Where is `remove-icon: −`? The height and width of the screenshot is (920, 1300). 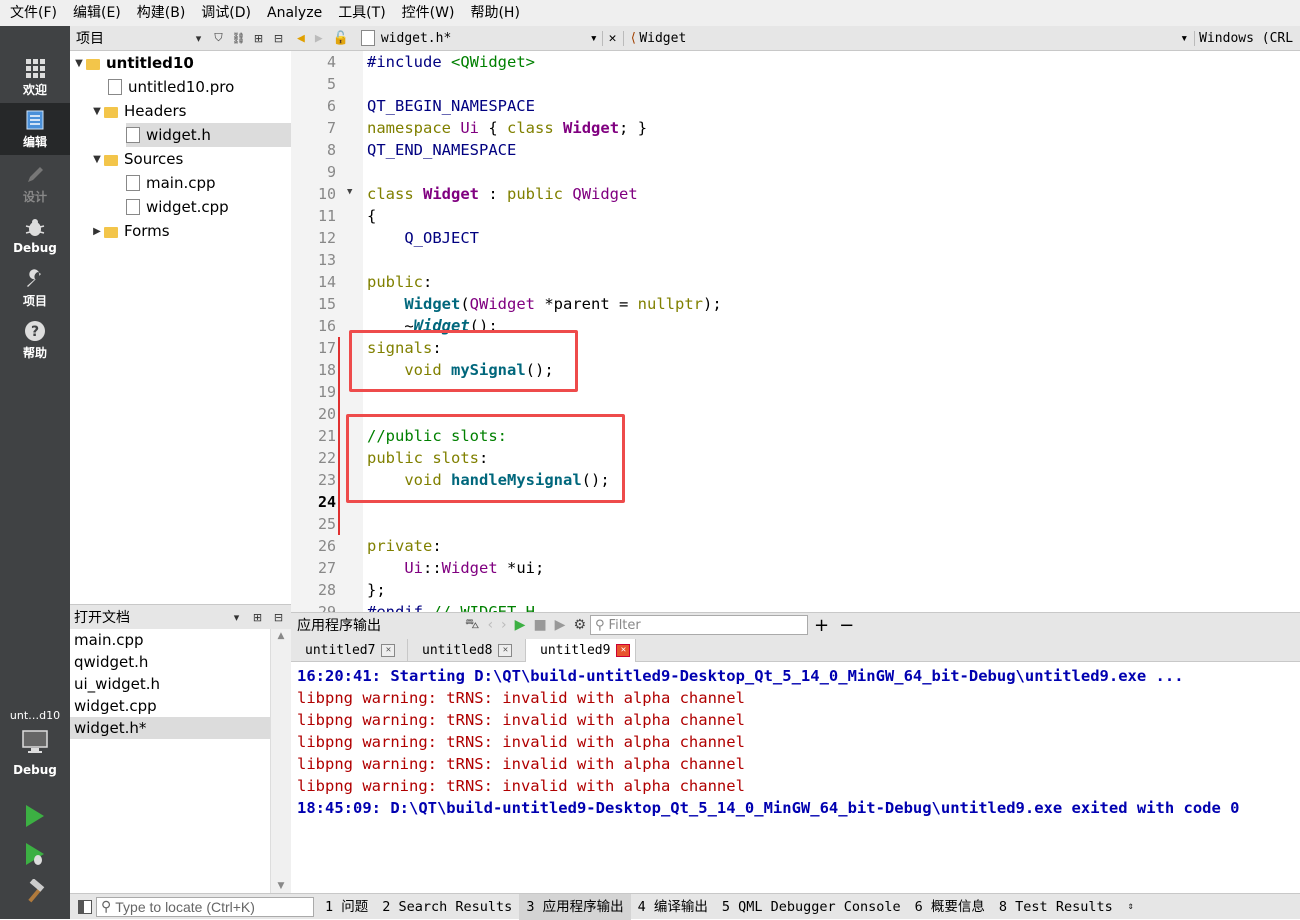 remove-icon: − is located at coordinates (846, 625).